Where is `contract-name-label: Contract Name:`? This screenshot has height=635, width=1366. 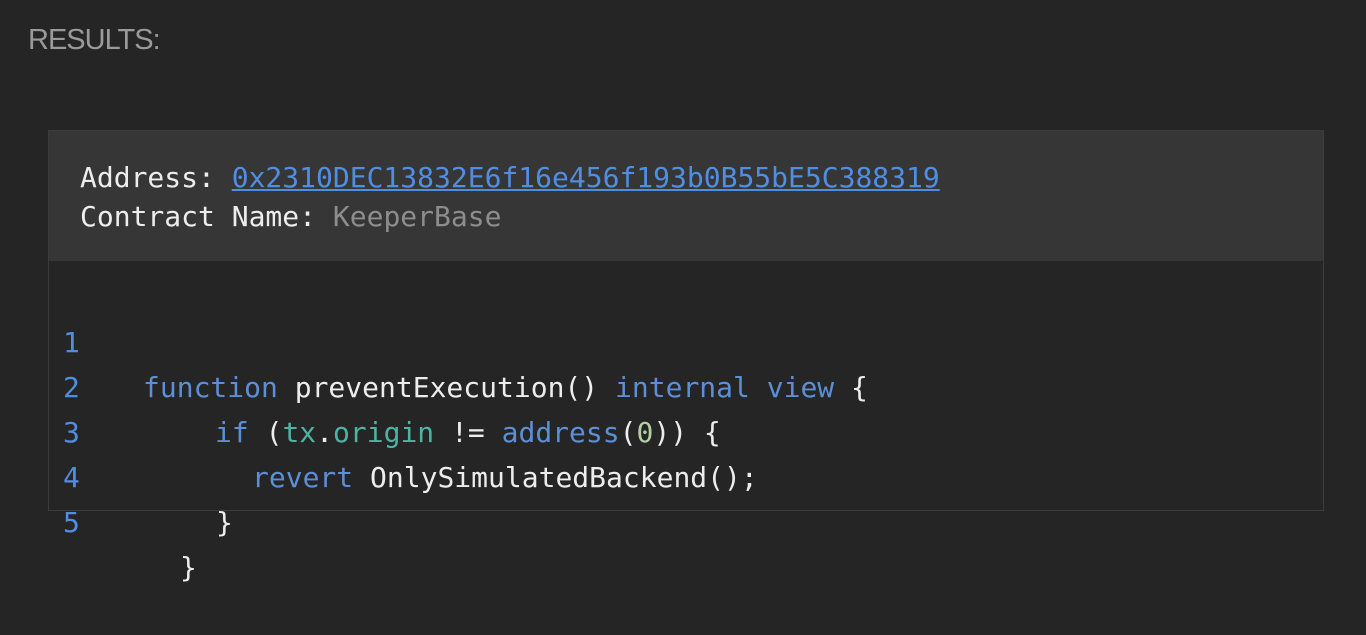
contract-name-label: Contract Name: is located at coordinates (206, 216).